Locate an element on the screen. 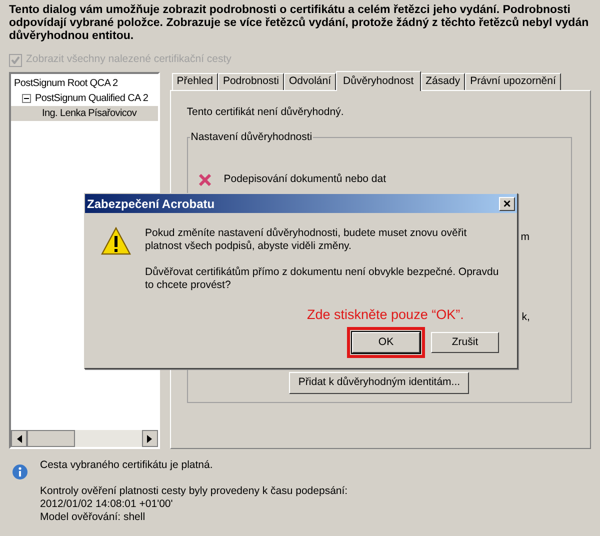 The image size is (600, 536). group-title: Nastavení důvěryhodnosti is located at coordinates (252, 138).